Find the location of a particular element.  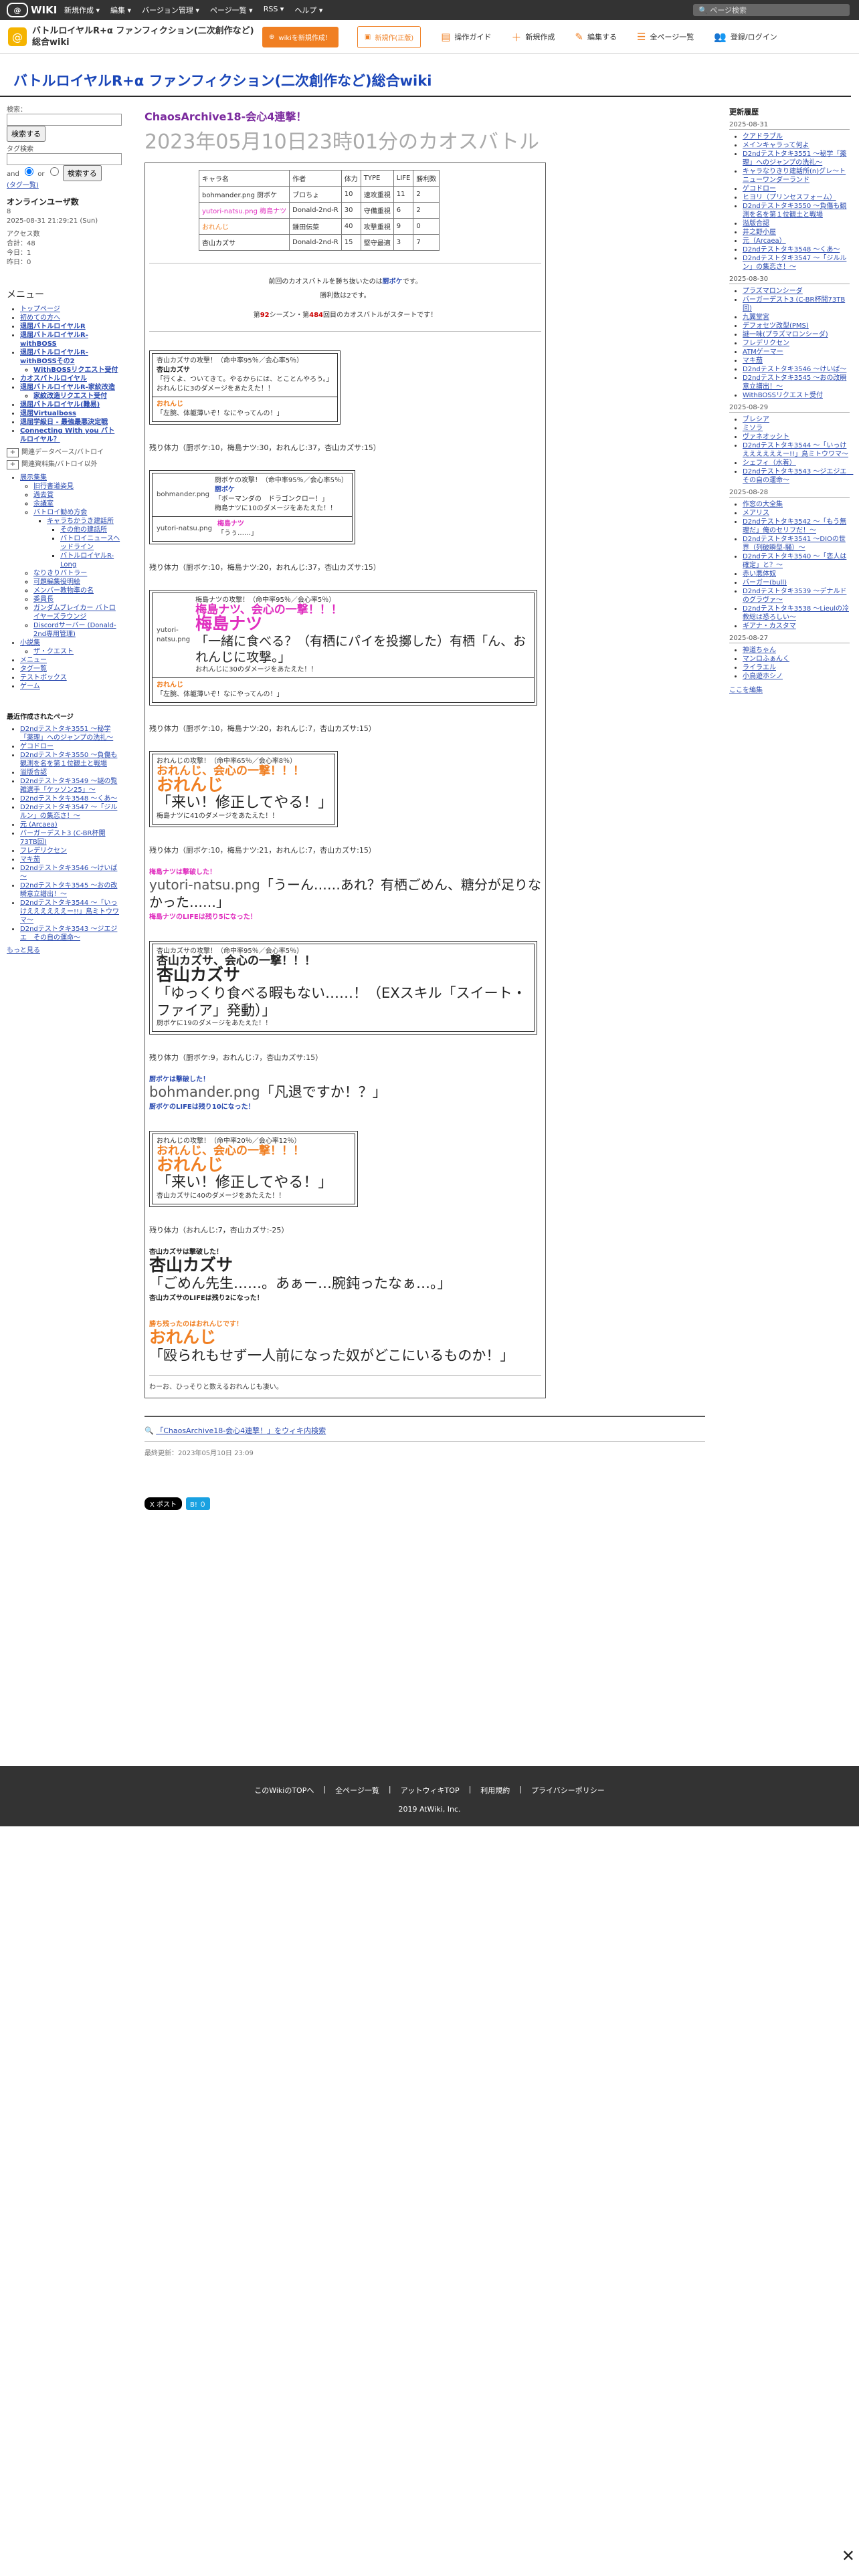

site-title: バトルロイヤルR+α ファンフィクション(二次創作など)総合wiki is located at coordinates (144, 37).